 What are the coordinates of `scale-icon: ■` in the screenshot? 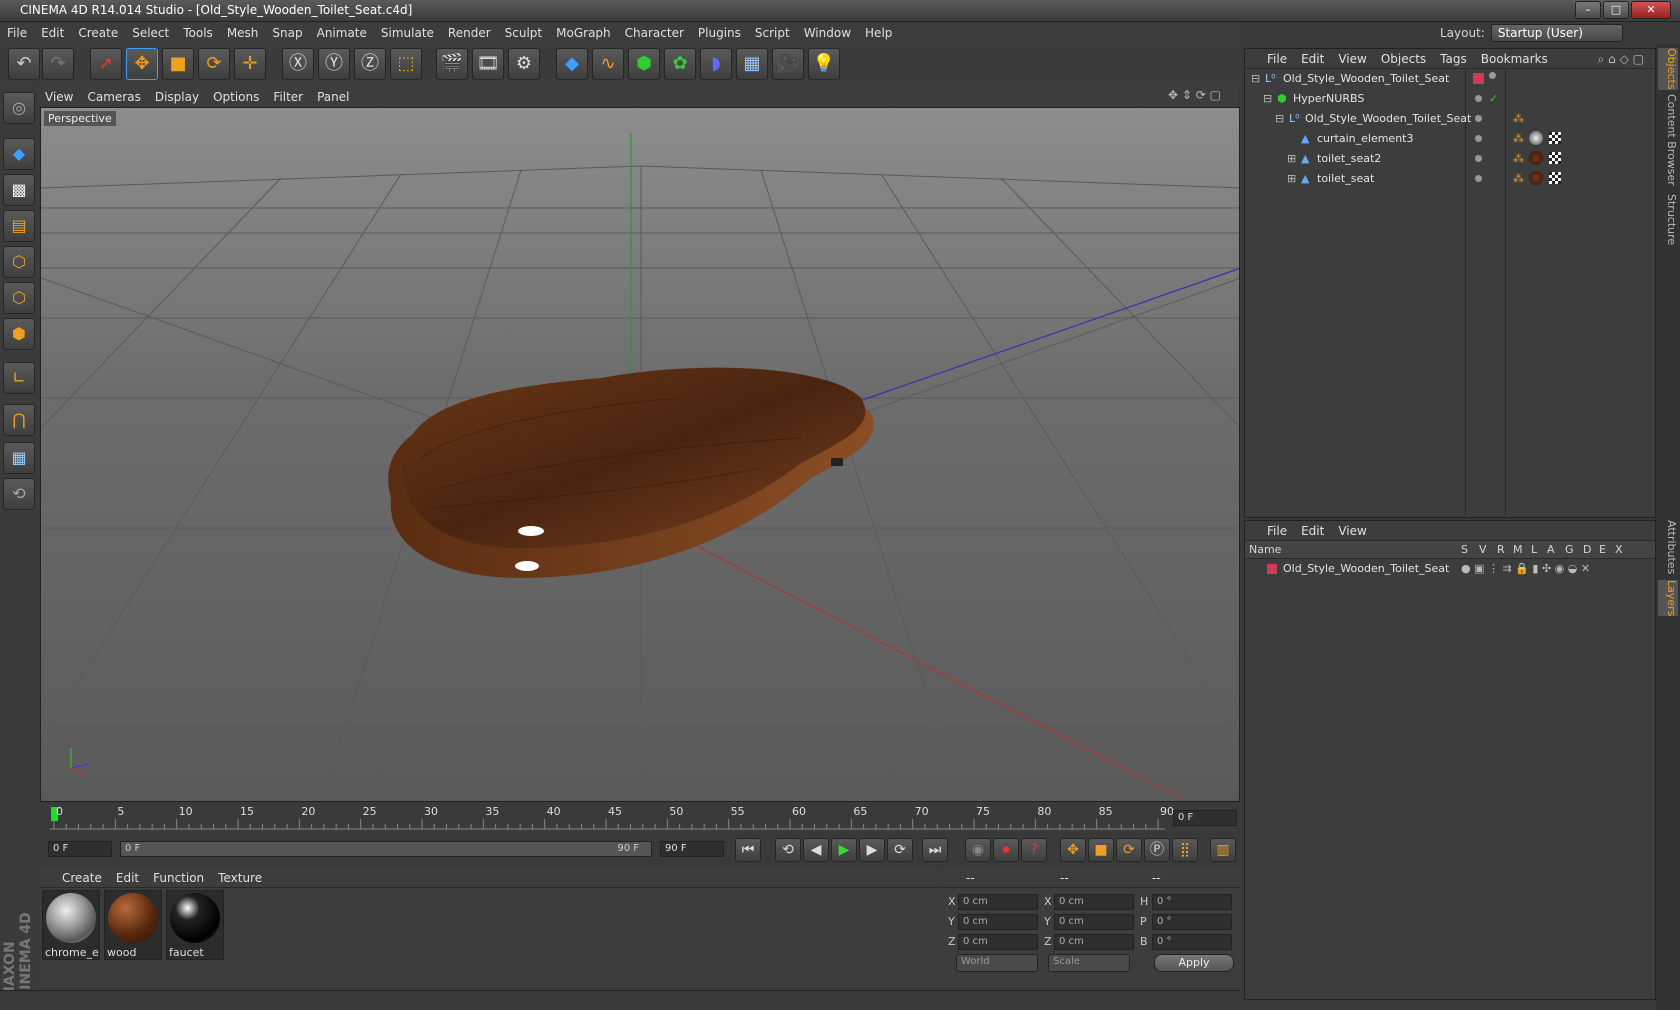 It's located at (178, 64).